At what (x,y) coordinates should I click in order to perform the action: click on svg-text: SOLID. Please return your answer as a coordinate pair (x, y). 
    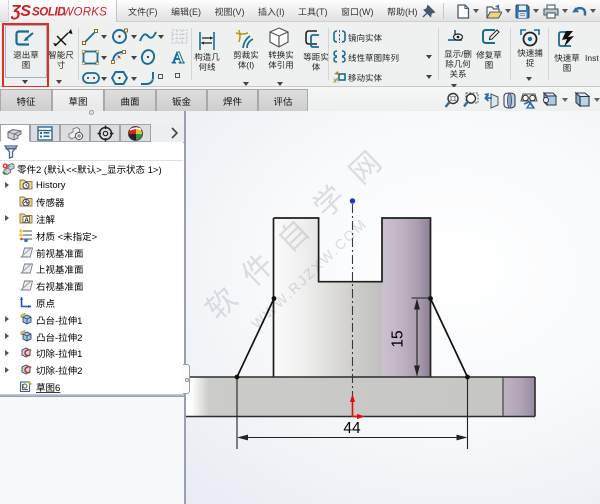
    Looking at the image, I should click on (48, 13).